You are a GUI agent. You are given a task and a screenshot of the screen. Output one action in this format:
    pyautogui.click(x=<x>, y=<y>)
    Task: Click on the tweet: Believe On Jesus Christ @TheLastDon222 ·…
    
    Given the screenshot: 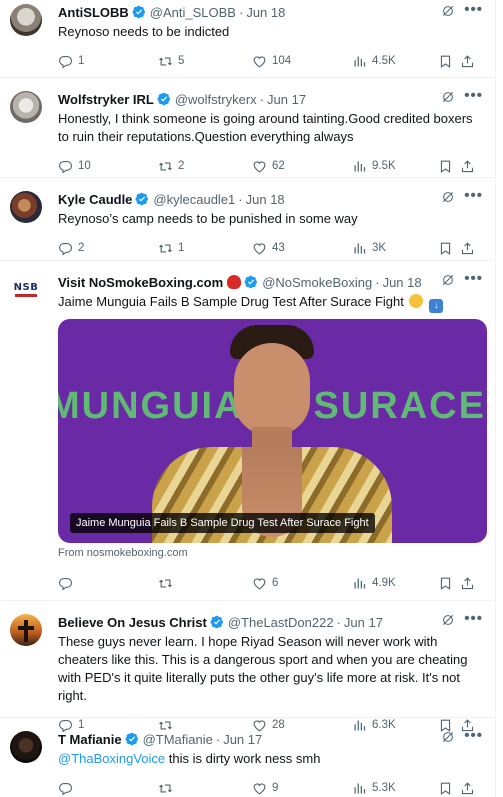 What is the action you would take?
    pyautogui.click(x=247, y=659)
    